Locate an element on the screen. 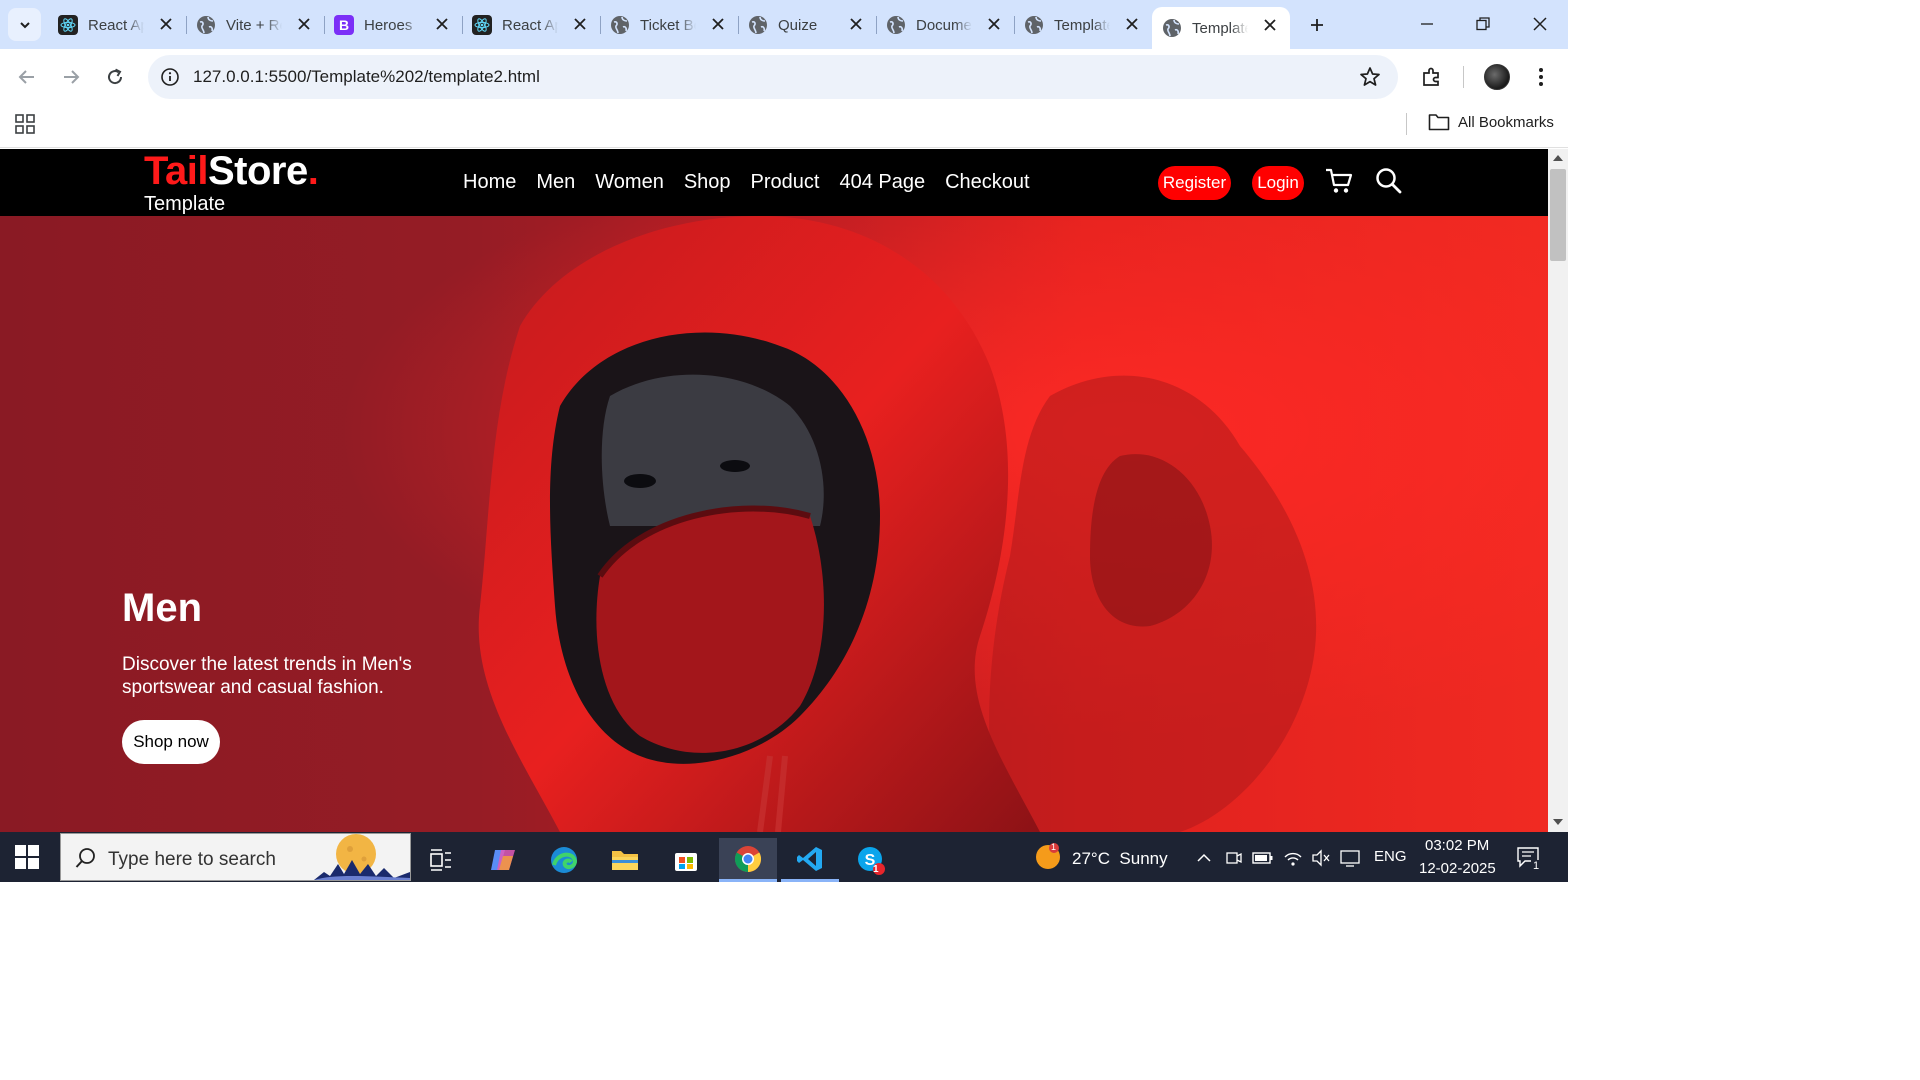 The width and height of the screenshot is (1920, 1080). copilot-icon is located at coordinates (503, 860).